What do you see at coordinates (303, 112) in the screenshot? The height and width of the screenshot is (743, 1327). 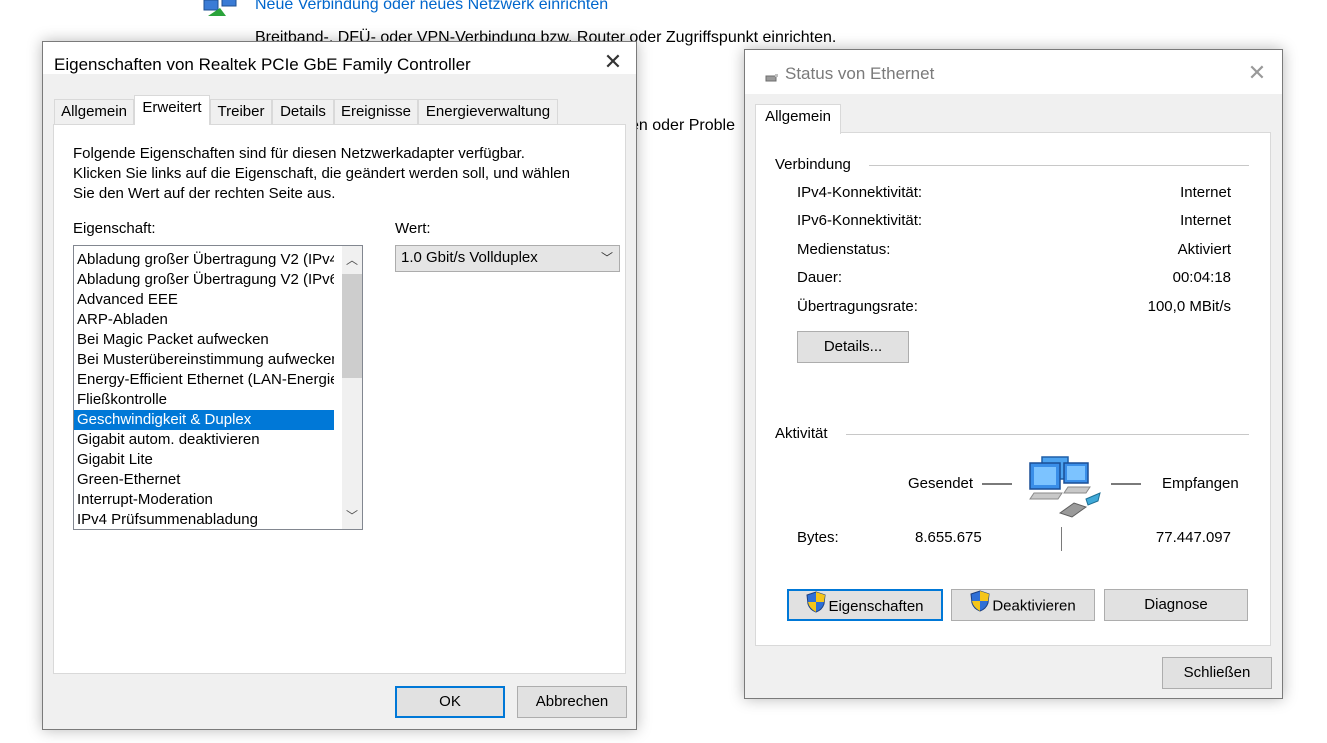 I see `tab-details: Details` at bounding box center [303, 112].